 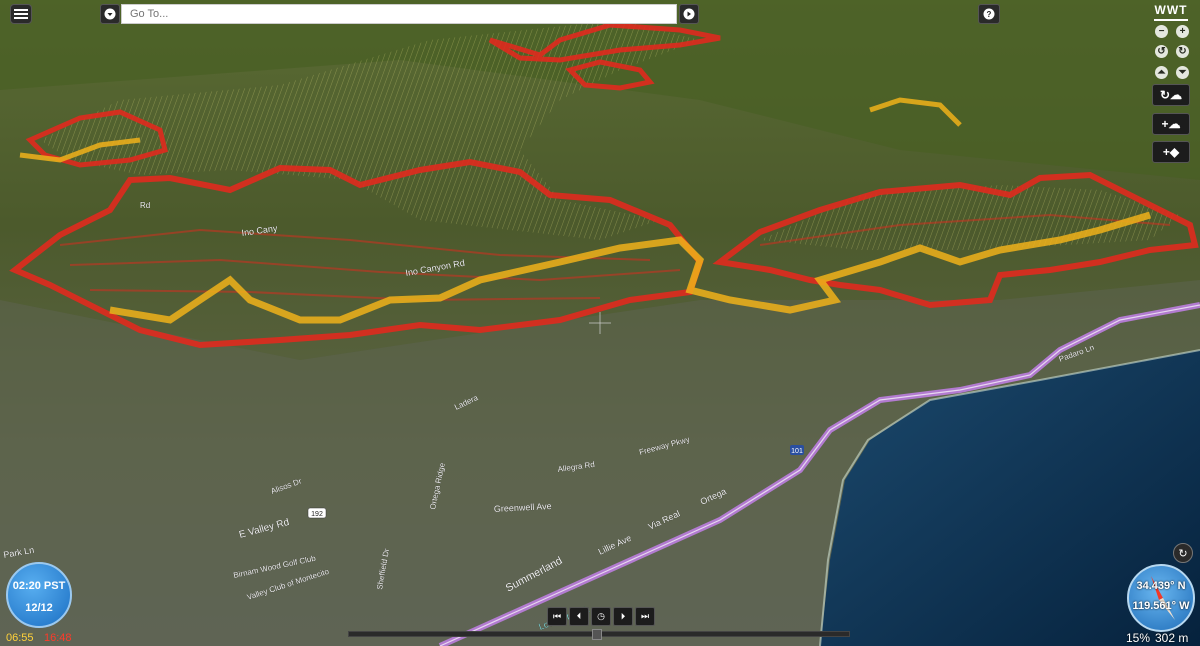 I want to click on sunset-time: 16:48, so click(x=58, y=638).